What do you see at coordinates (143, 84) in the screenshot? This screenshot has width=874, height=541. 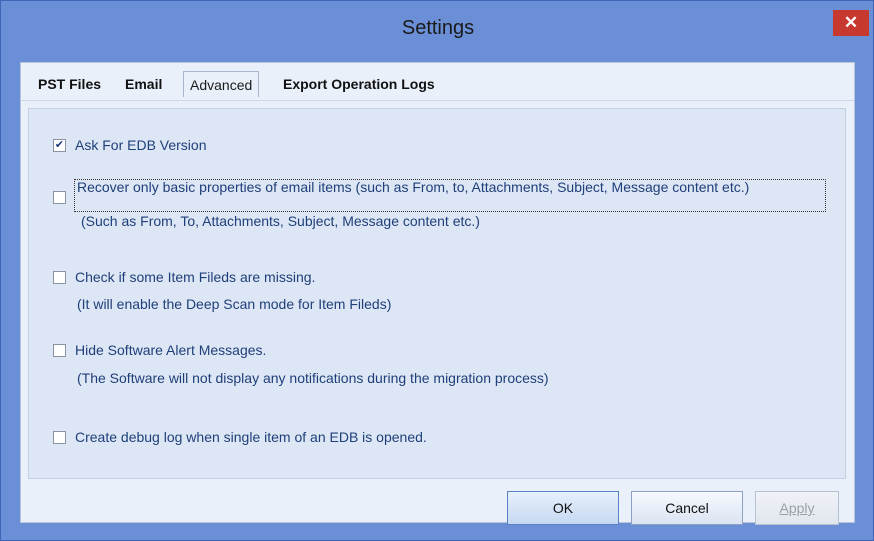 I see `tab-email: Email` at bounding box center [143, 84].